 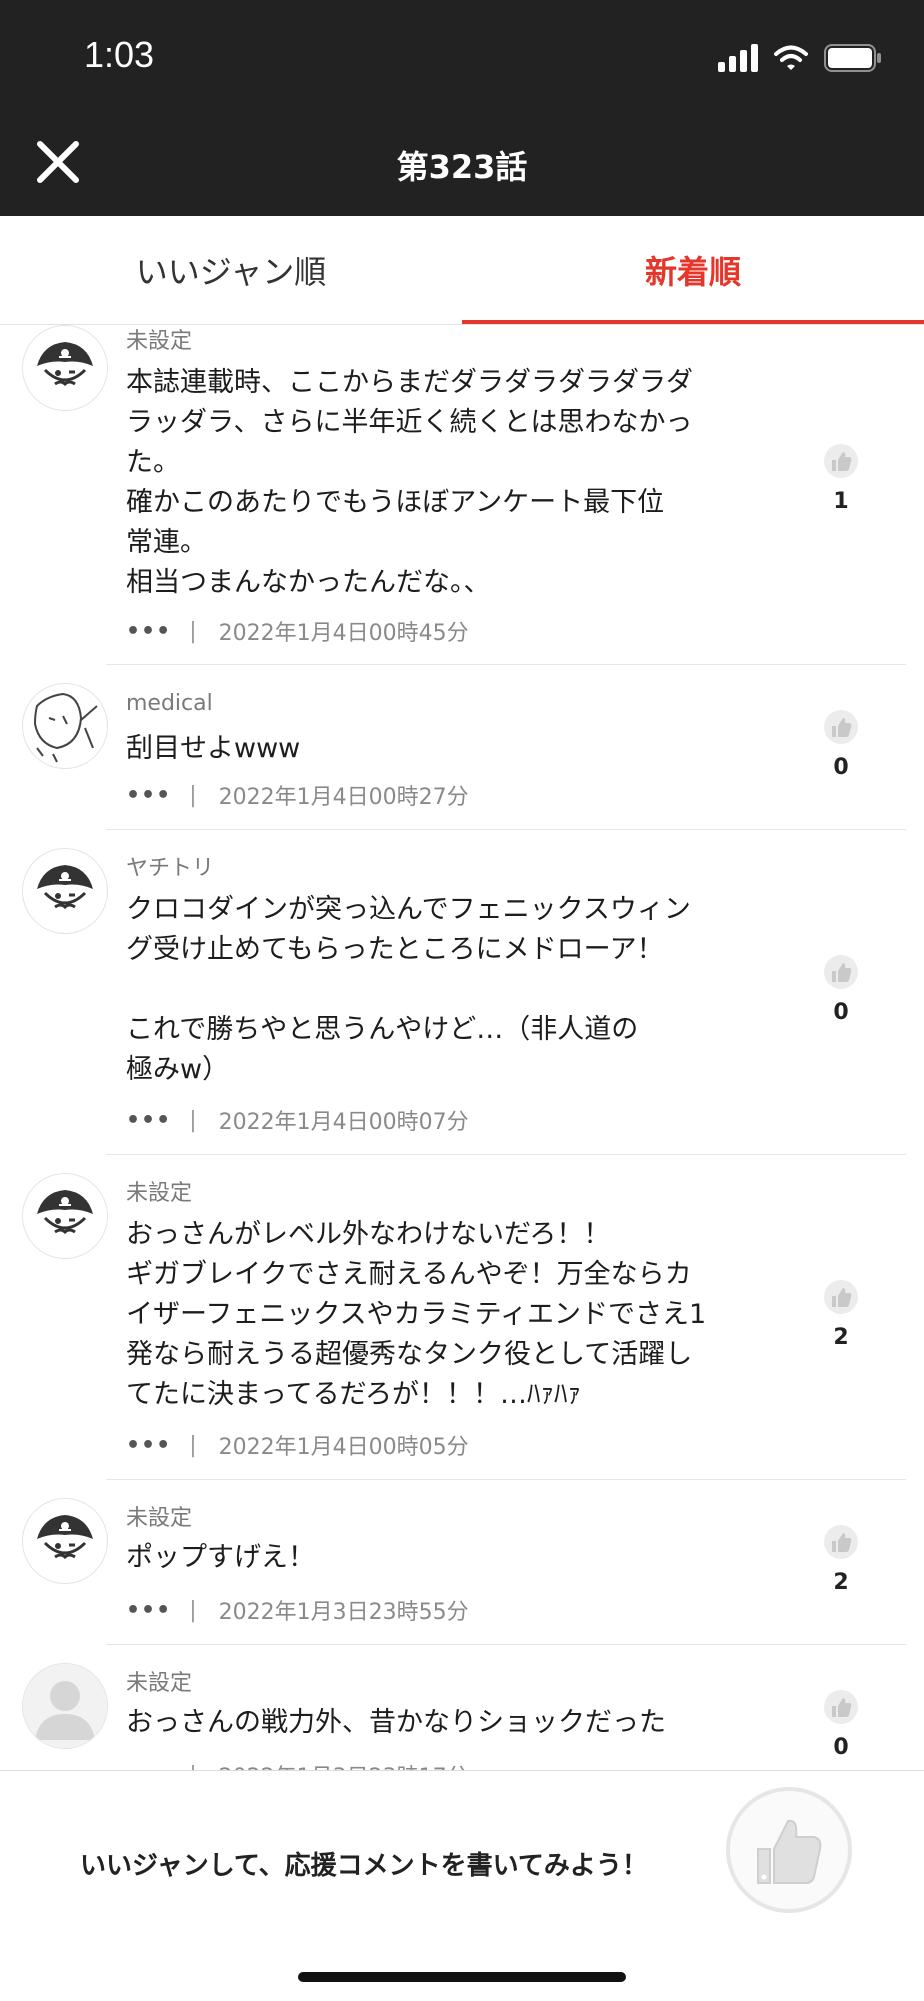 I want to click on signal-icon, so click(x=738, y=58).